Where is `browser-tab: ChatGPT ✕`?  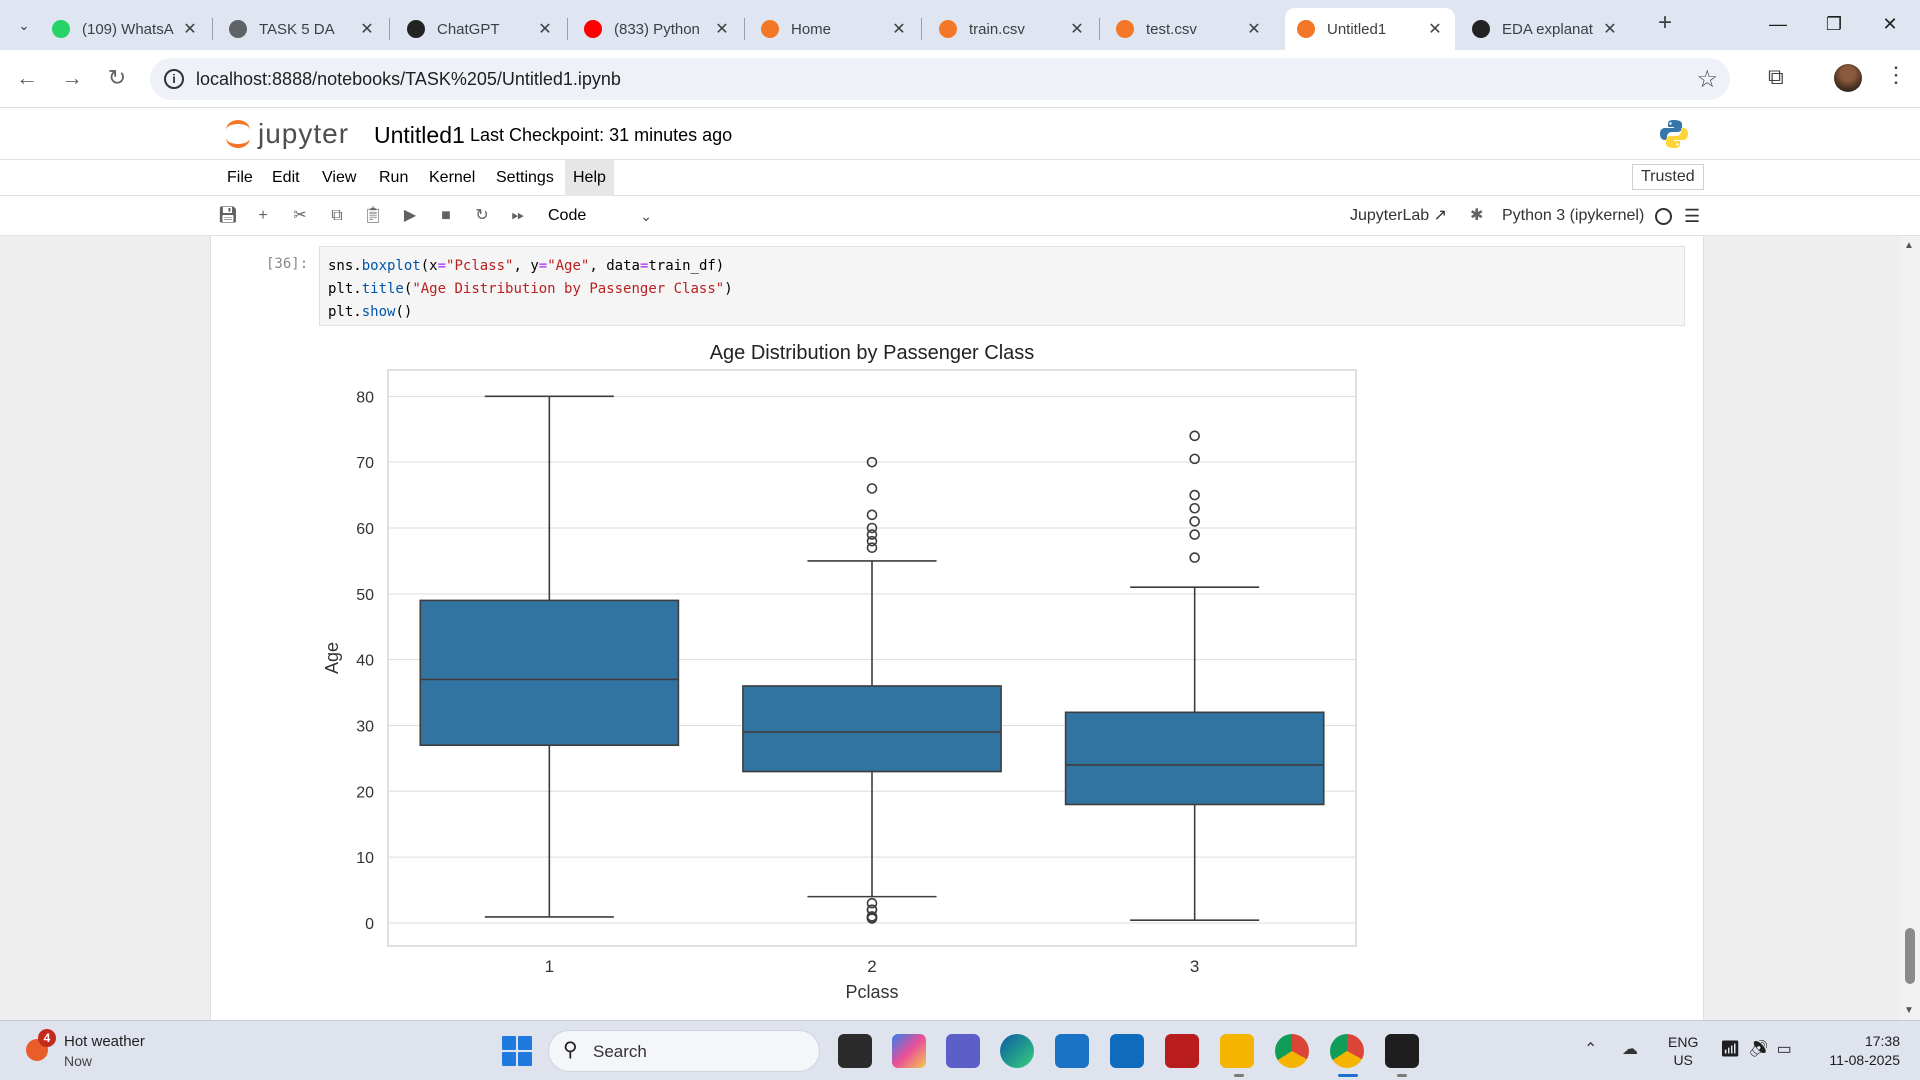 browser-tab: ChatGPT ✕ is located at coordinates (480, 29).